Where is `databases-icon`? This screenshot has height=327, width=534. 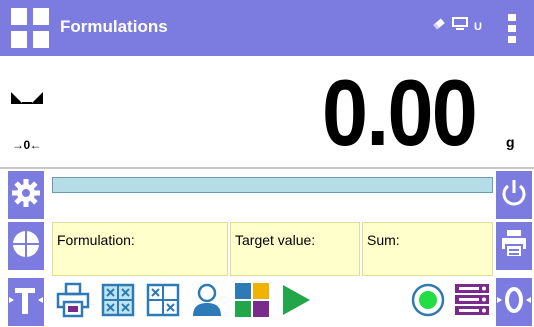
databases-icon is located at coordinates (252, 302).